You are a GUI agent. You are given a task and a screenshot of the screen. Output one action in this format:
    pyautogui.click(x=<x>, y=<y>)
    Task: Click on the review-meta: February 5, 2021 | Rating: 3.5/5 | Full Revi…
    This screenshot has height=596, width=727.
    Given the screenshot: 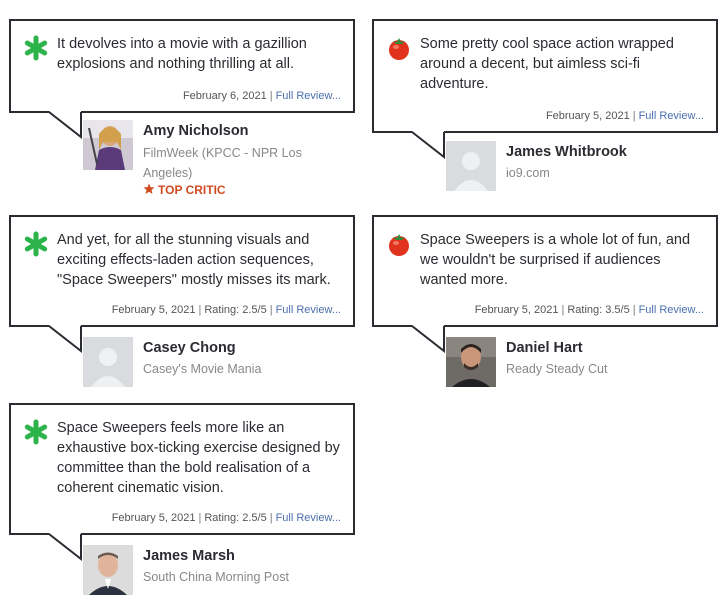 What is the action you would take?
    pyautogui.click(x=589, y=310)
    